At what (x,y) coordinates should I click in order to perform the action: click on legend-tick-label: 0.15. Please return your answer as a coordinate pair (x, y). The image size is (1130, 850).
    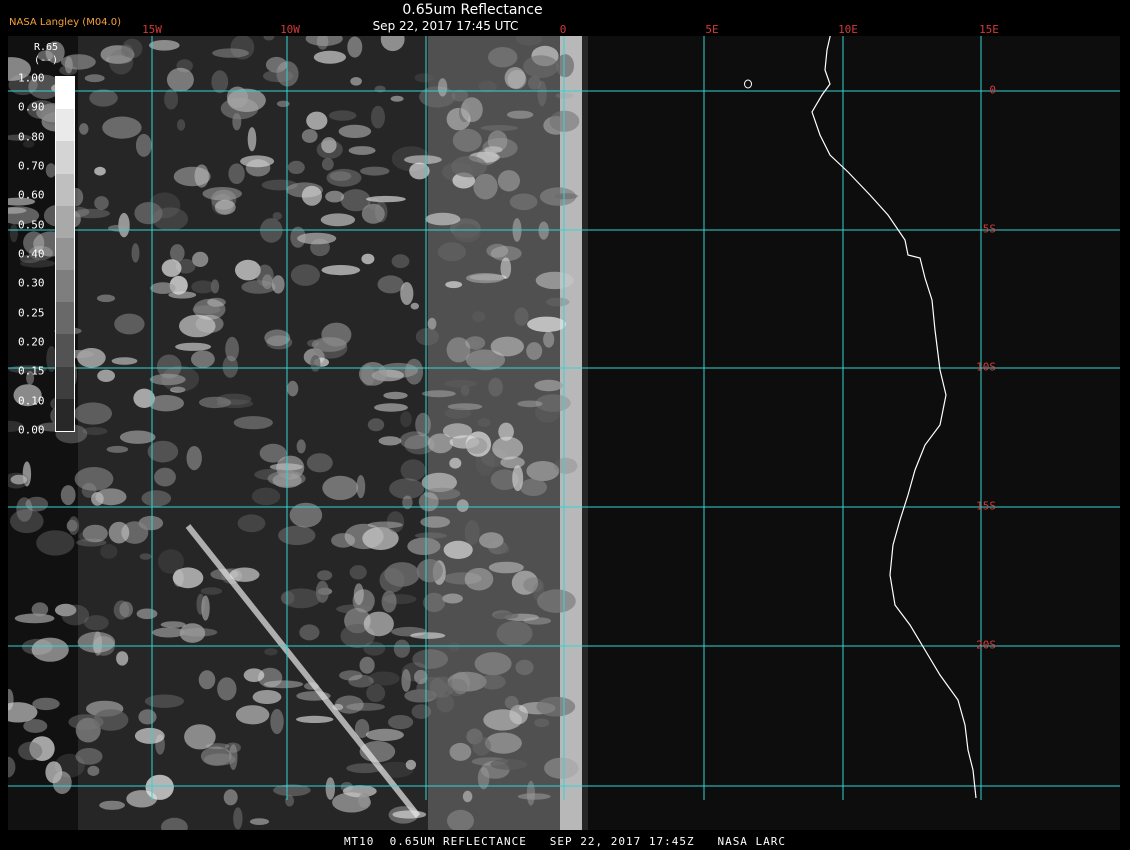
    Looking at the image, I should click on (31, 371).